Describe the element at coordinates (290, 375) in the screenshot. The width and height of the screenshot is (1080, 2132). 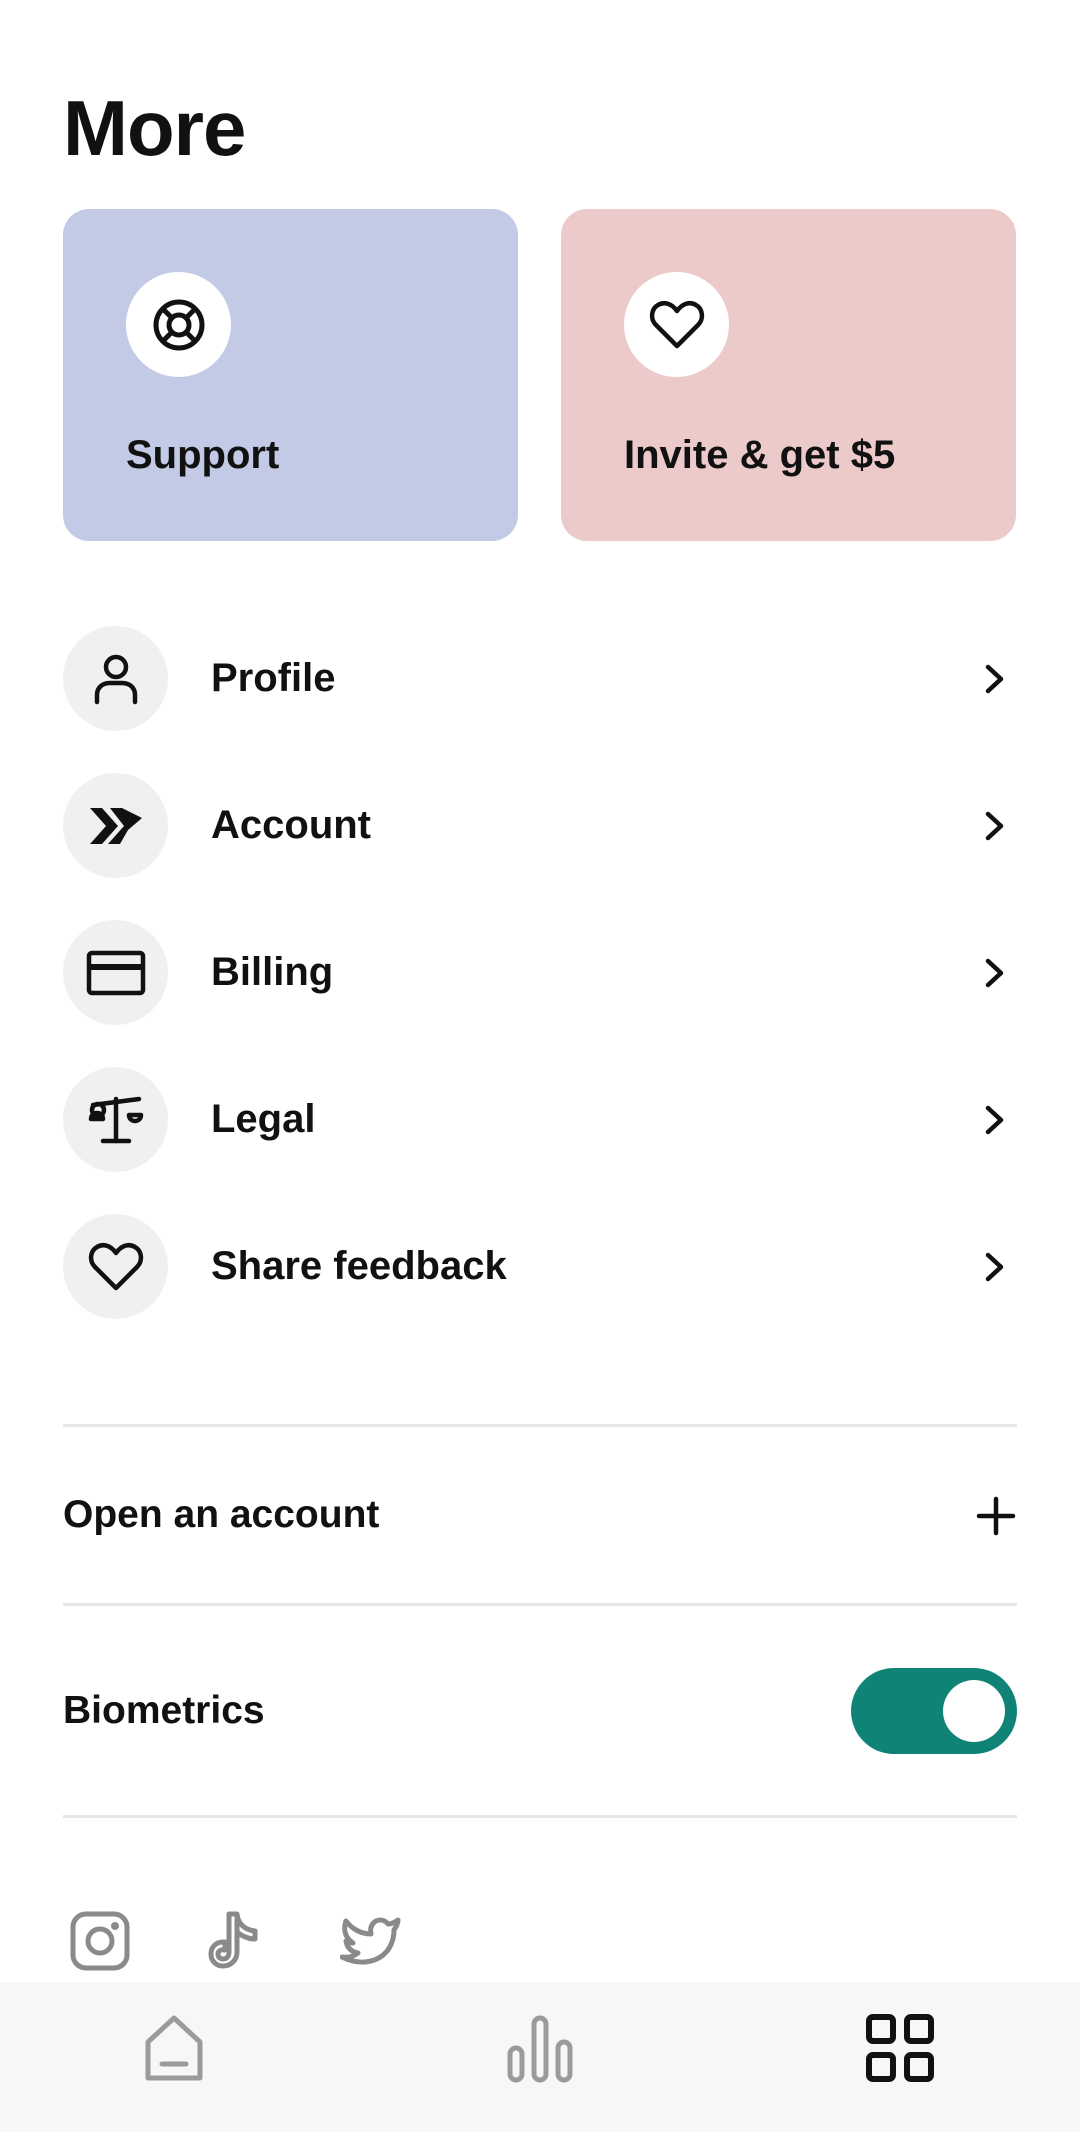
I see `support-card: Support` at that location.